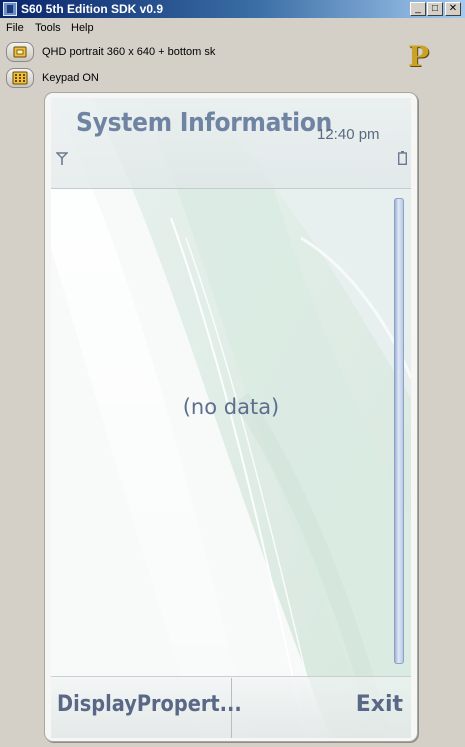 The image size is (465, 747). Describe the element at coordinates (82, 28) in the screenshot. I see `menu-help: Help` at that location.